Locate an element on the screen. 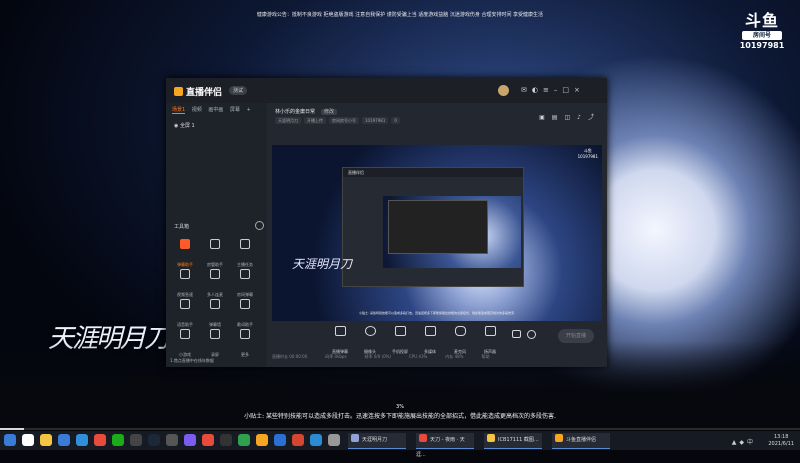  help-link: 帮助 is located at coordinates (485, 356).